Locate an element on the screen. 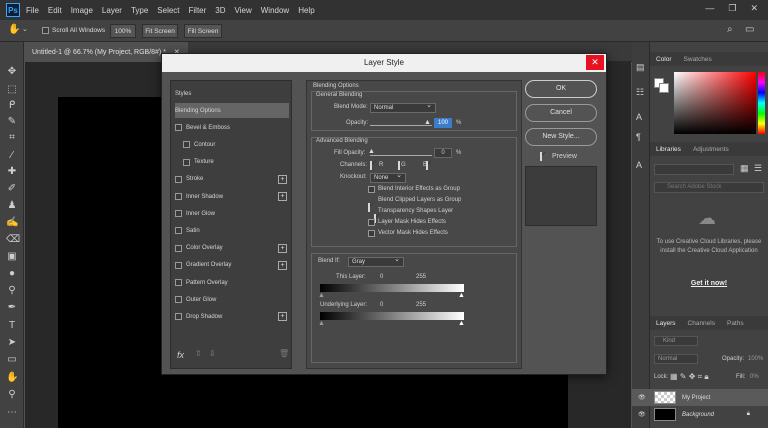 This screenshot has width=768, height=428. style-item-outer-glow: Outer Glow is located at coordinates (232, 299).